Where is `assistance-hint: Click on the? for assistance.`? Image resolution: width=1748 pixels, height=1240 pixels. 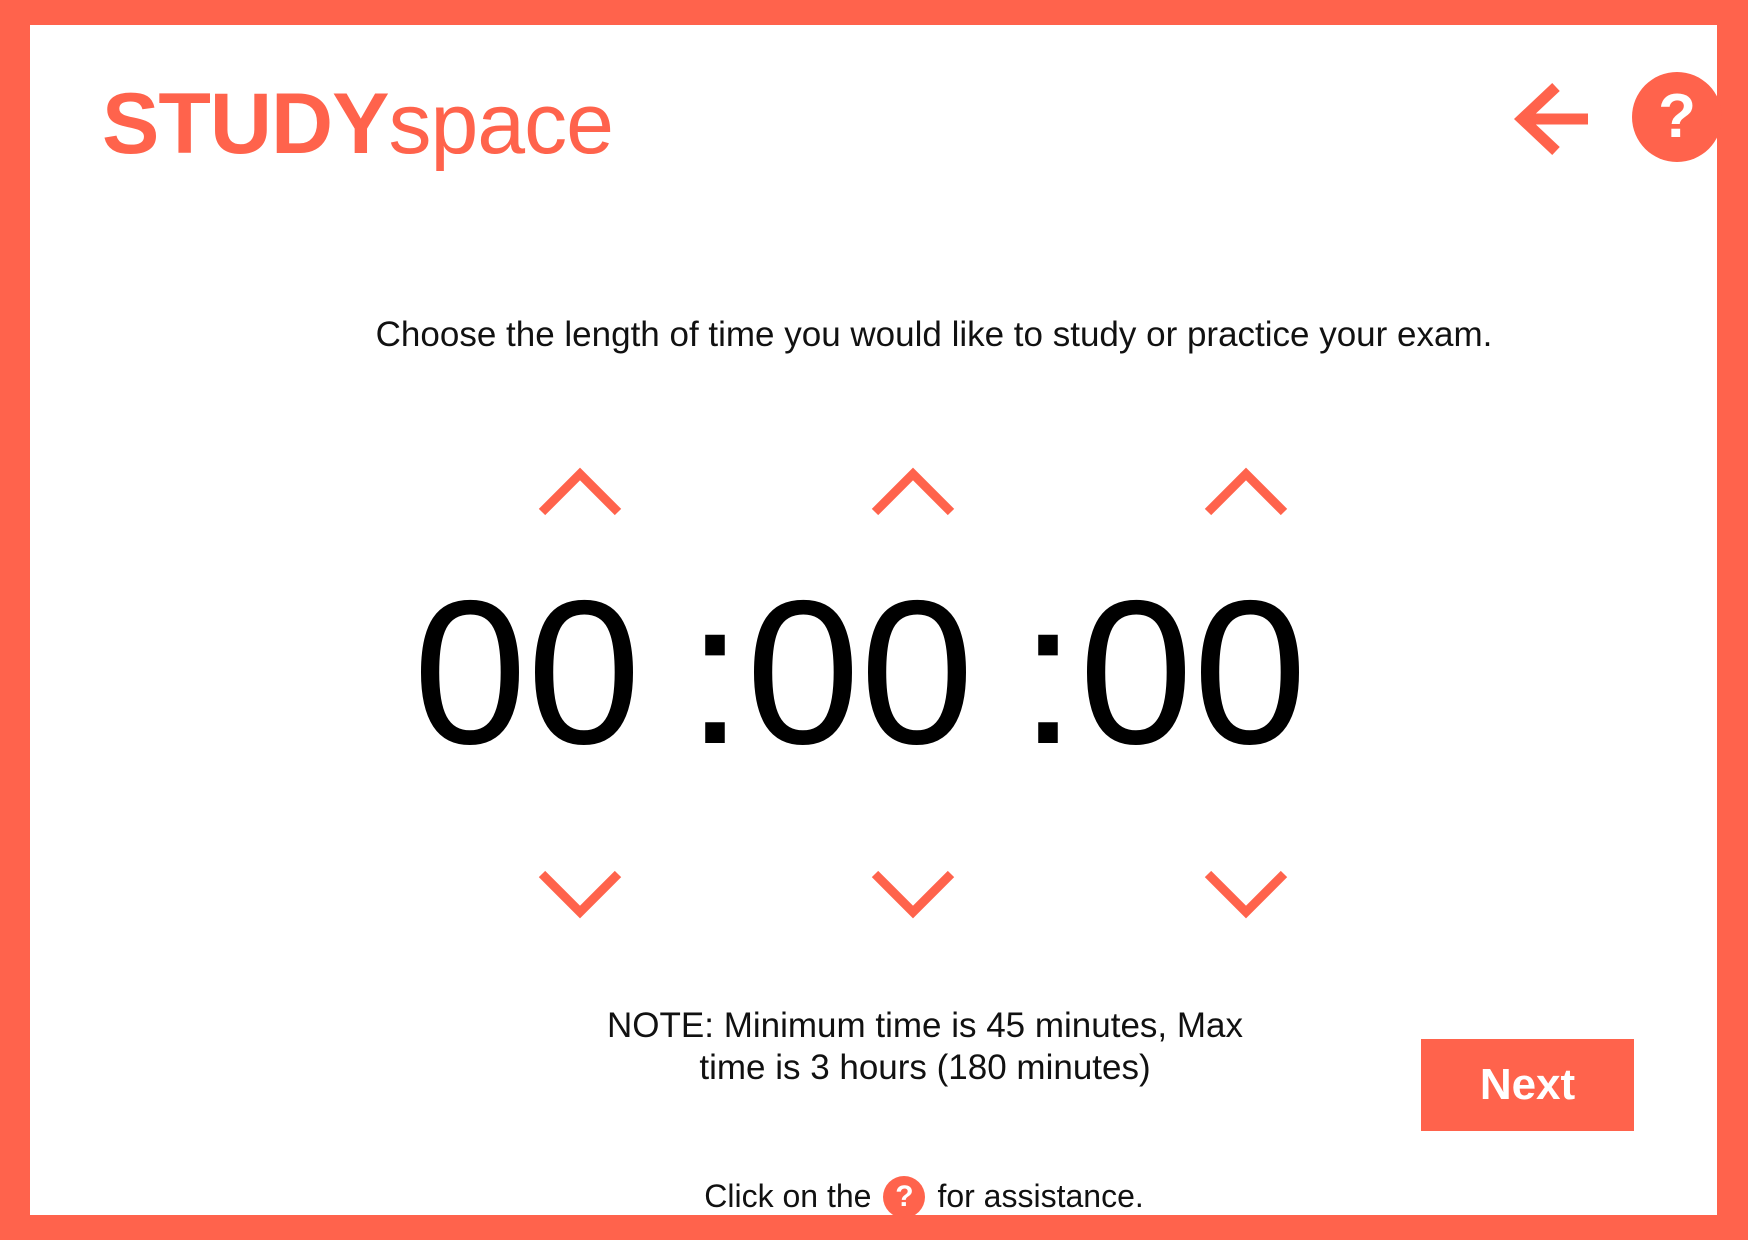
assistance-hint: Click on the? for assistance. is located at coordinates (889, 1196).